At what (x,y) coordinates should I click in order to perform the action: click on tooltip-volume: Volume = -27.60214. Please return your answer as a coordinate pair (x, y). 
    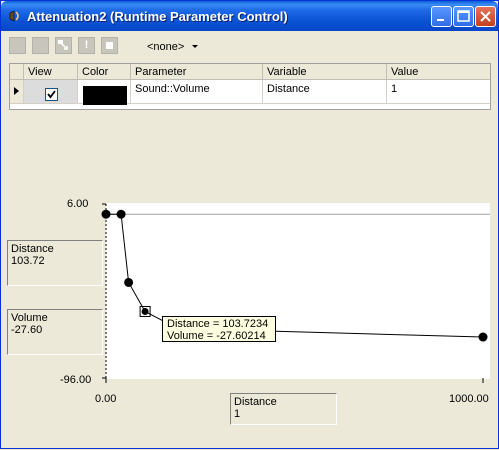
    Looking at the image, I should click on (216, 336).